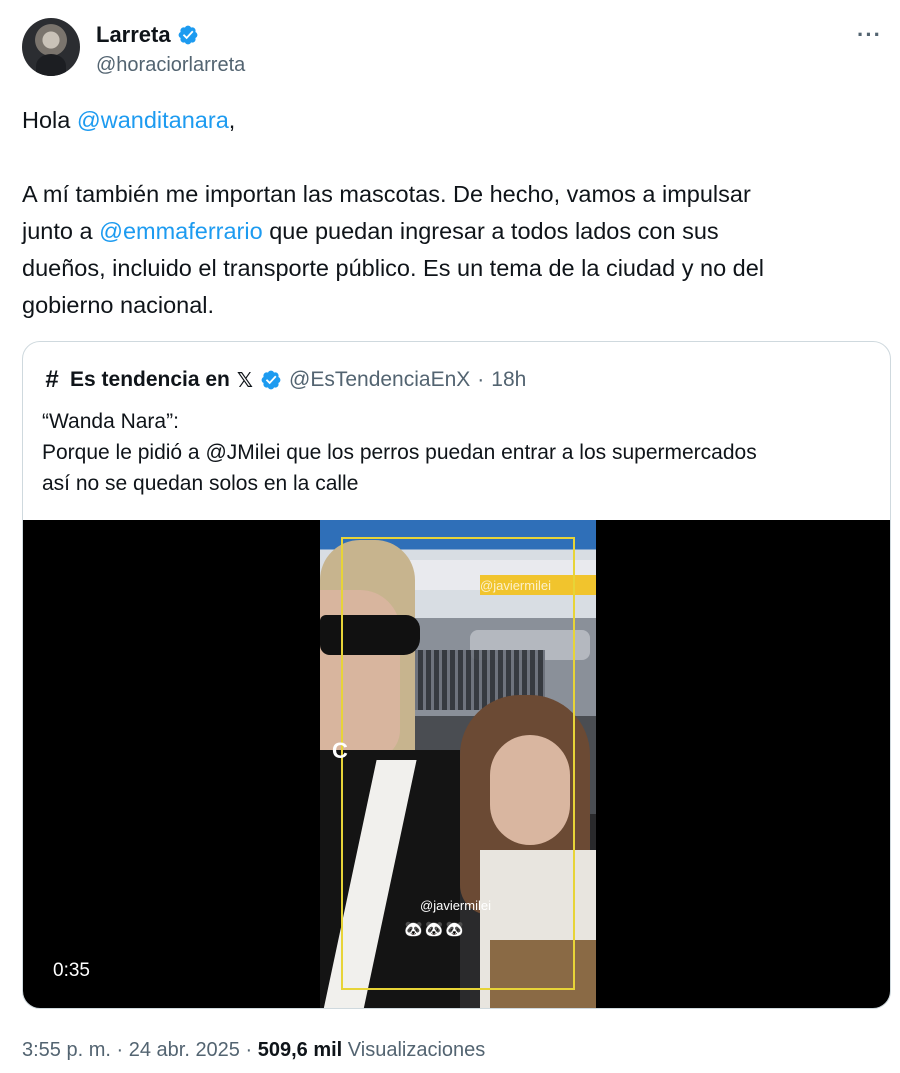 Image resolution: width=900 pixels, height=1073 pixels. I want to click on more-options-icon: ···, so click(869, 35).